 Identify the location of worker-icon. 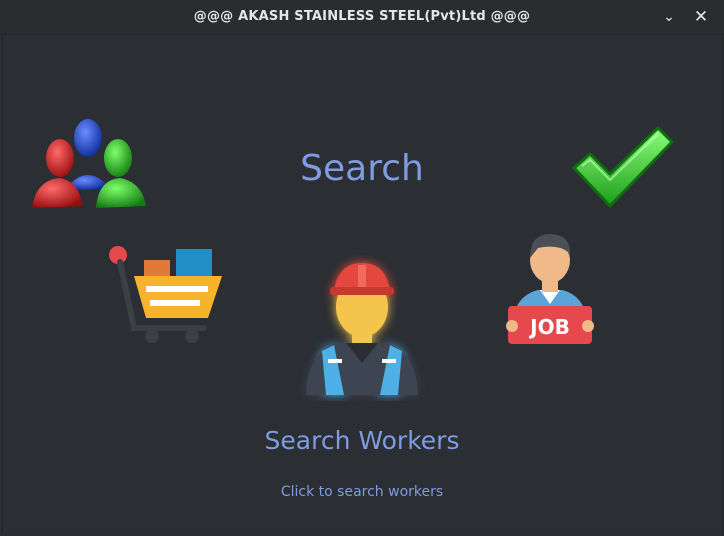
(362, 328).